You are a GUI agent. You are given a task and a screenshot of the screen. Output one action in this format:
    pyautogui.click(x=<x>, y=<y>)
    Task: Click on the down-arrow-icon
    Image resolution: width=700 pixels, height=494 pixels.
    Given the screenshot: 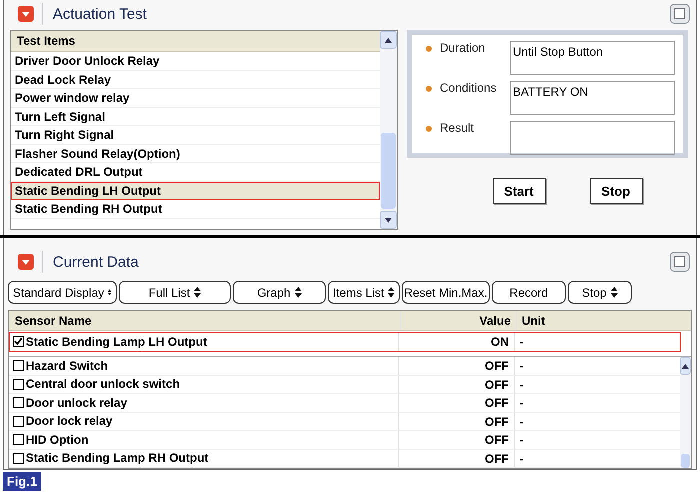 What is the action you would take?
    pyautogui.click(x=388, y=220)
    